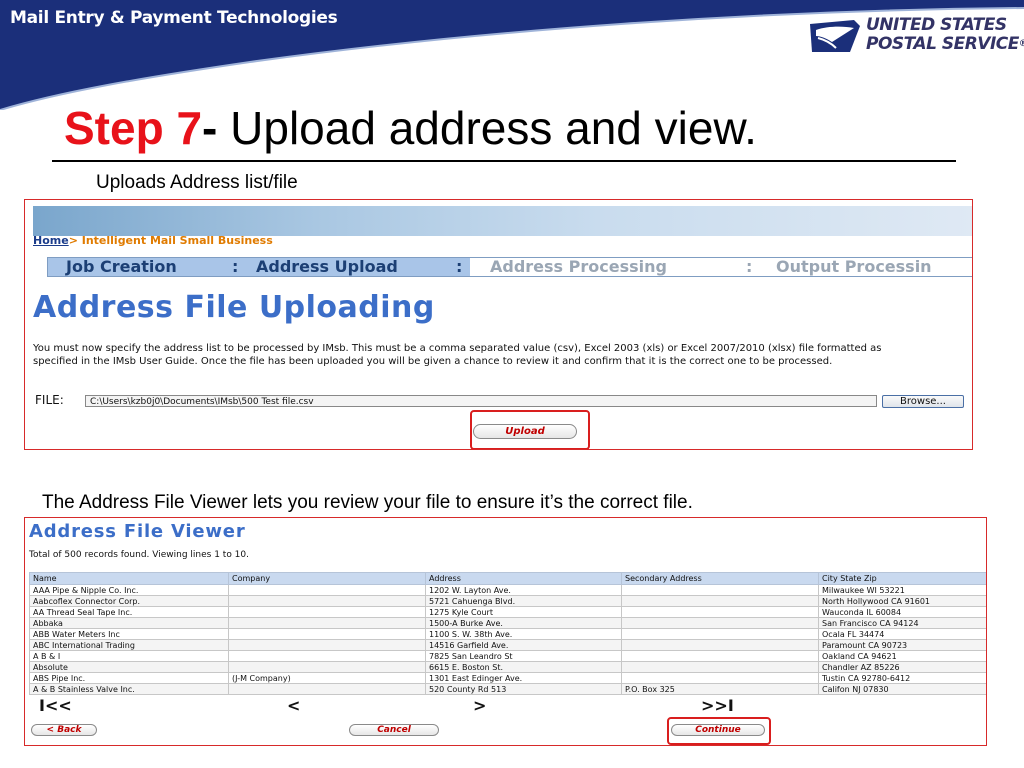 The height and width of the screenshot is (768, 1024). What do you see at coordinates (129, 634) in the screenshot?
I see `cell-name: ABB Water Meters Inc` at bounding box center [129, 634].